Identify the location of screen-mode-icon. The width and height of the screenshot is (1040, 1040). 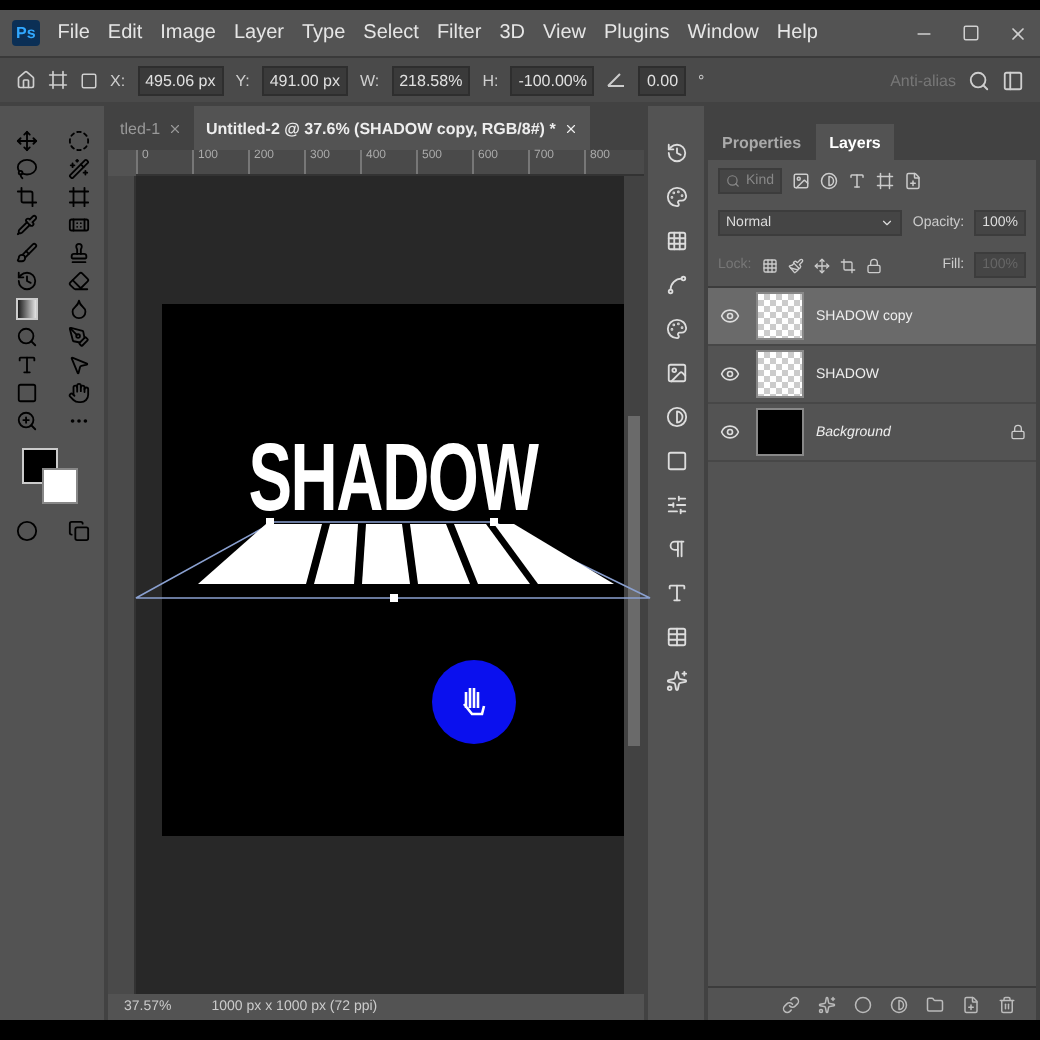
(78, 531).